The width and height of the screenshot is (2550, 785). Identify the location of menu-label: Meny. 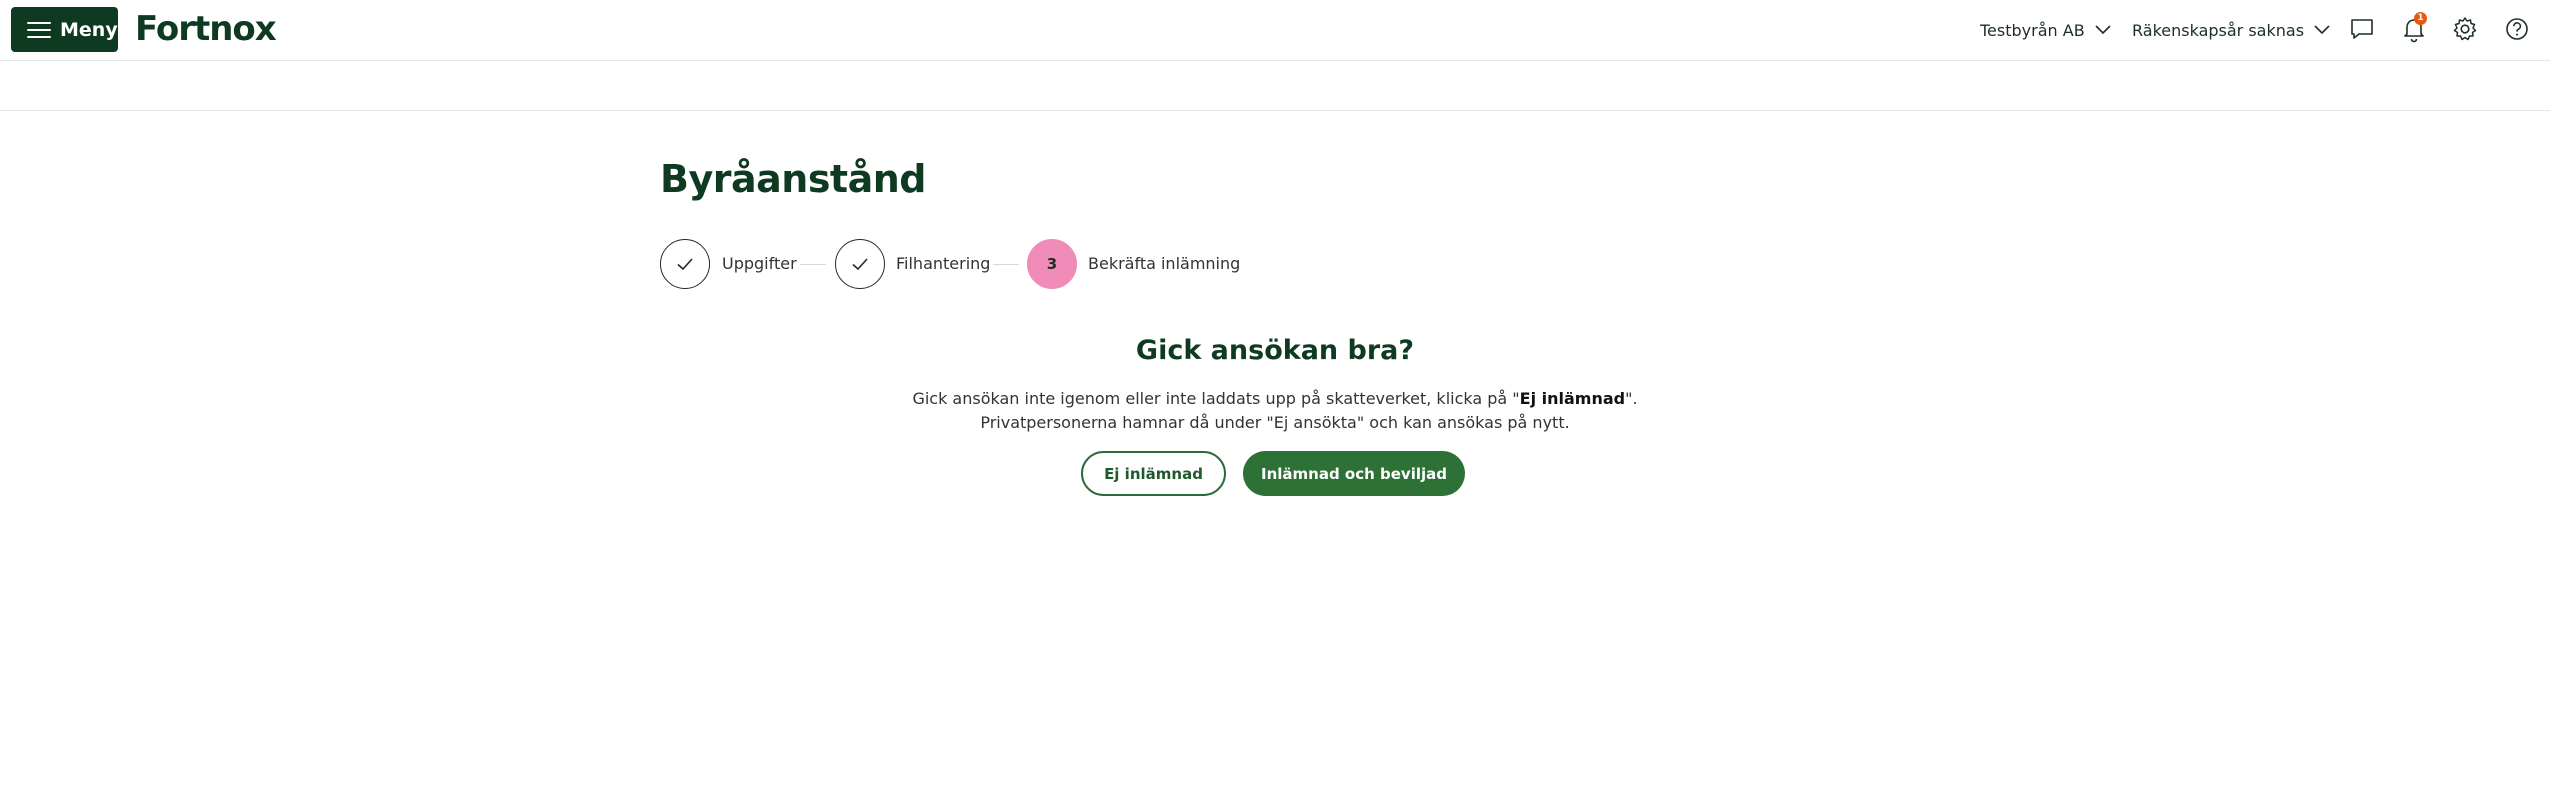
(89, 30).